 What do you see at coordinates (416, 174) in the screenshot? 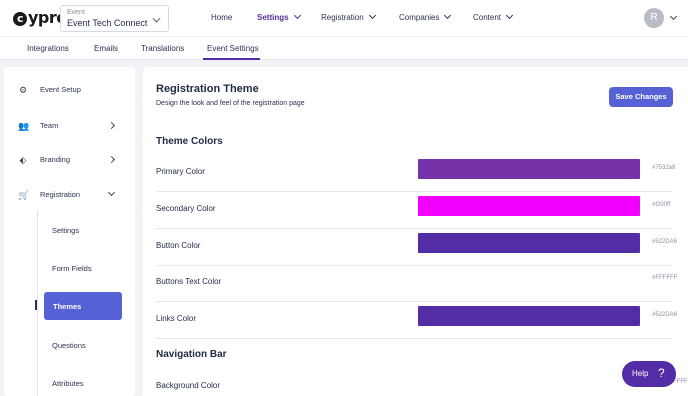
I see `color-row-primary: Primary Color #7532a8` at bounding box center [416, 174].